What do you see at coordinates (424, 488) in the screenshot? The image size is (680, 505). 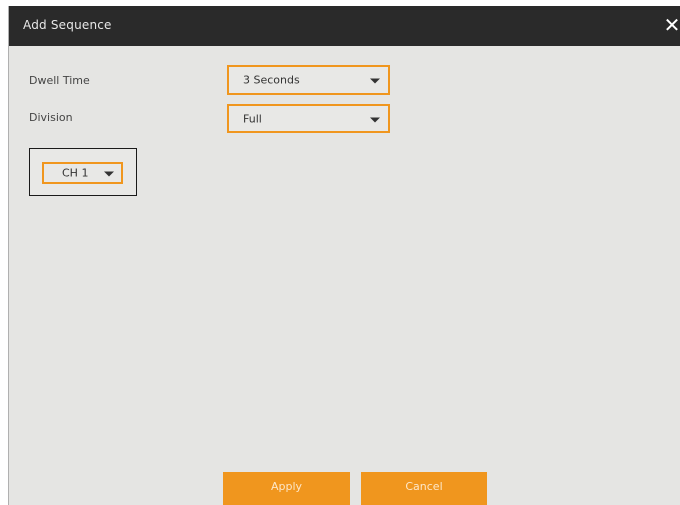 I see `cancel-button: Cancel` at bounding box center [424, 488].